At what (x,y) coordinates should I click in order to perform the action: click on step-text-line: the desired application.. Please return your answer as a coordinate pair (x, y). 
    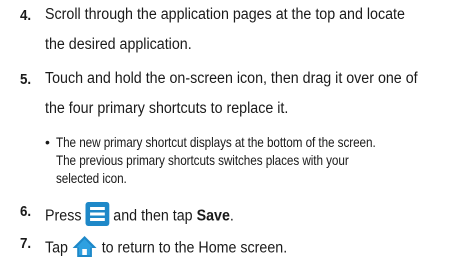
    Looking at the image, I should click on (118, 44).